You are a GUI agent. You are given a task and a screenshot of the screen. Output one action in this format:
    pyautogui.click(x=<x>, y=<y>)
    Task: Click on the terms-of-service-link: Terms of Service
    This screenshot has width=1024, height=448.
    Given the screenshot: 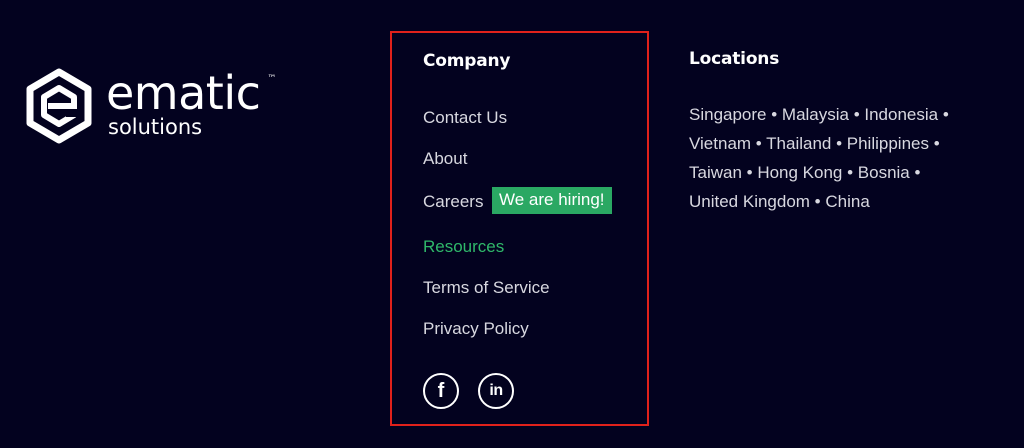 What is the action you would take?
    pyautogui.click(x=486, y=288)
    